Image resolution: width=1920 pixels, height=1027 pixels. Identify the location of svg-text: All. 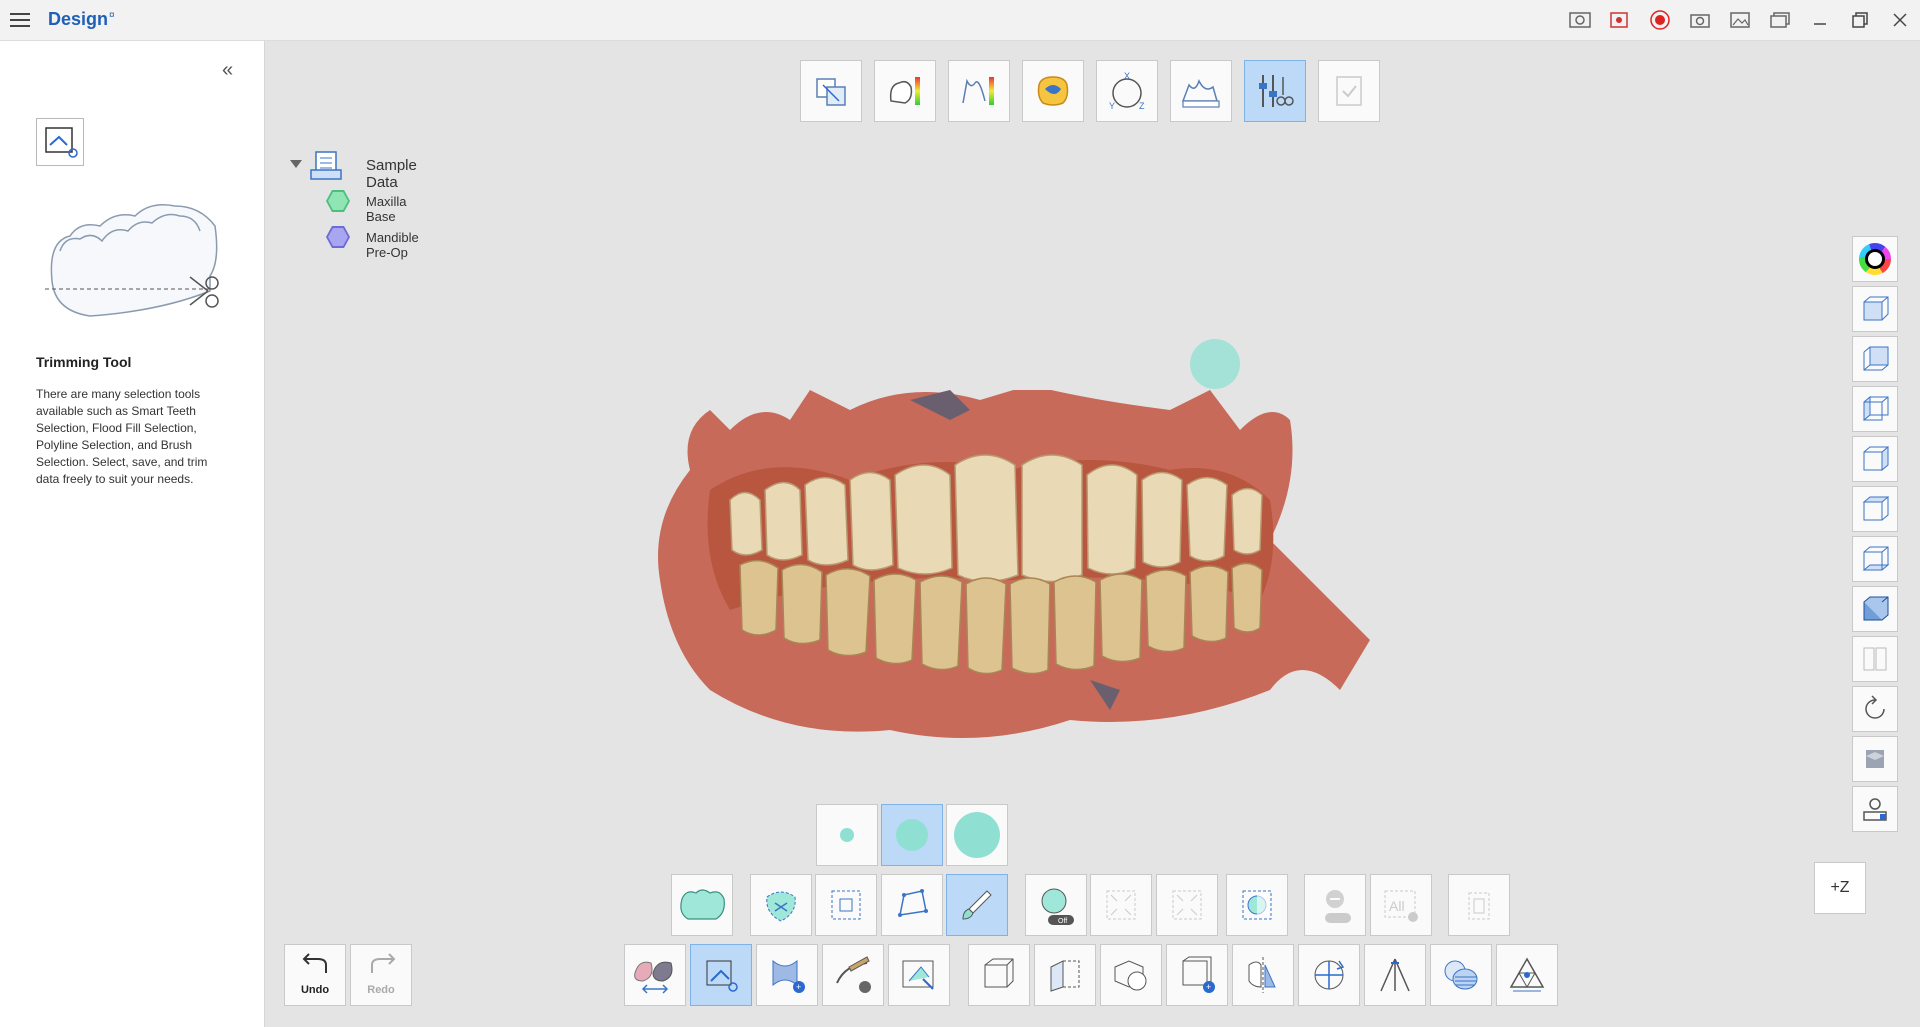
(1397, 906).